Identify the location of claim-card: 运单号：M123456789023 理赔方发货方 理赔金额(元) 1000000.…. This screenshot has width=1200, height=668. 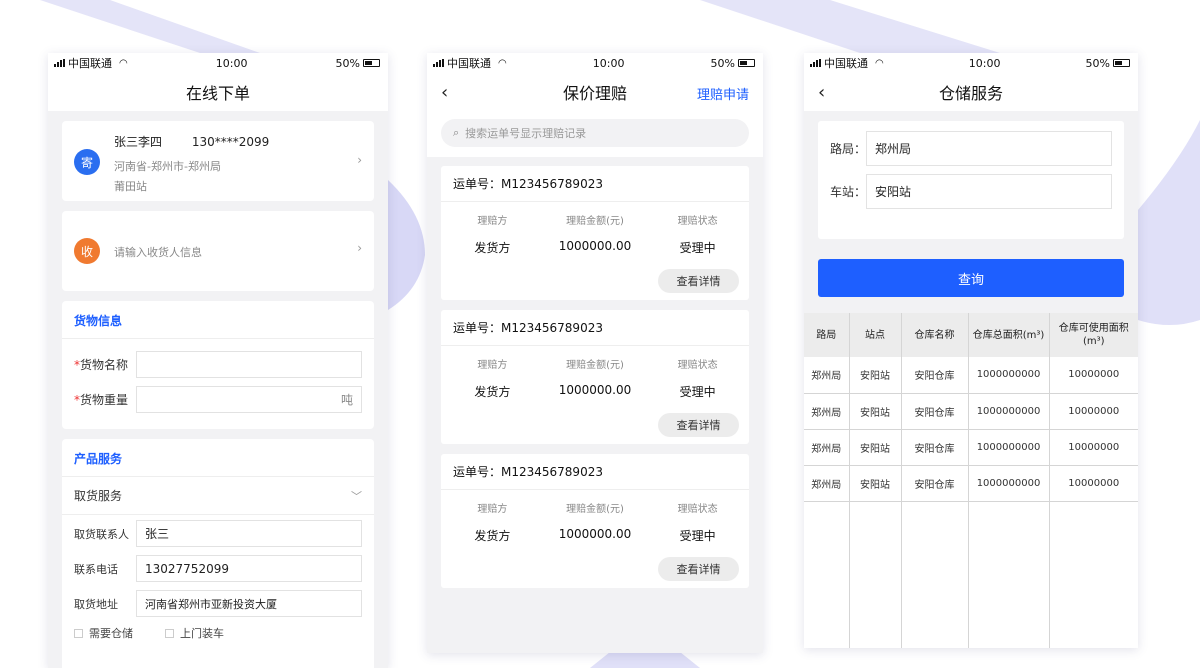
(595, 377).